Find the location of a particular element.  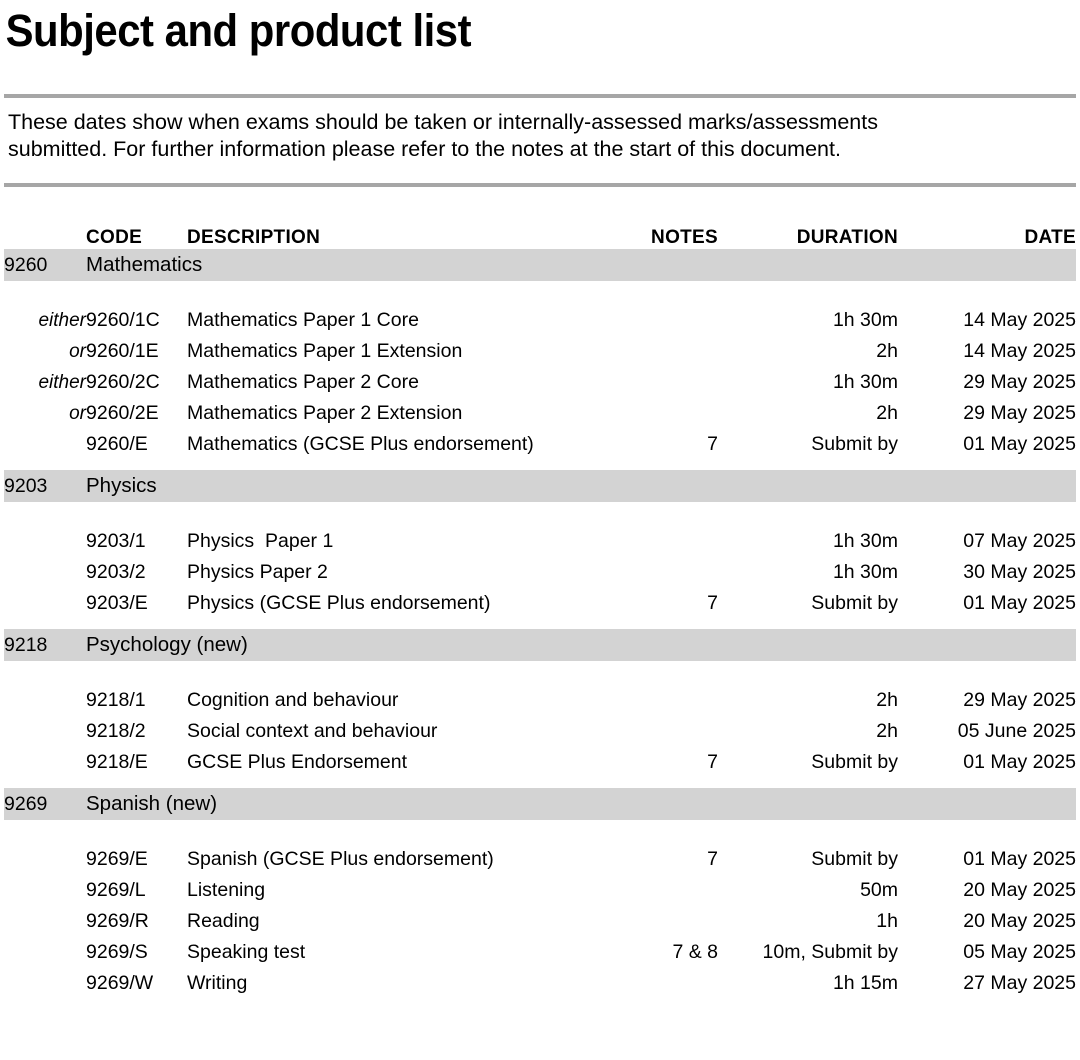

subject-name: Mathematics is located at coordinates (581, 265).